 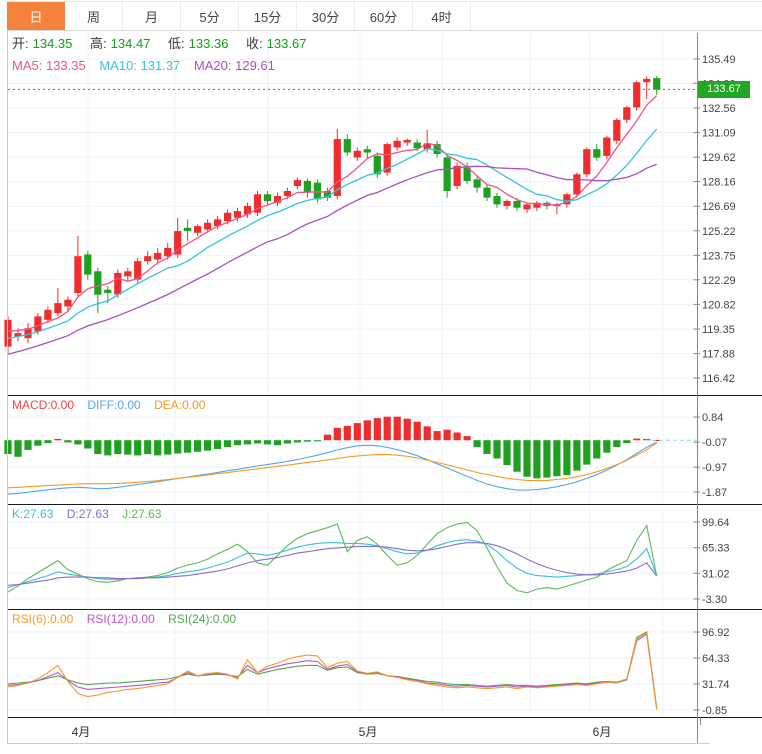 What do you see at coordinates (368, 732) in the screenshot?
I see `x-axis-label: 5月` at bounding box center [368, 732].